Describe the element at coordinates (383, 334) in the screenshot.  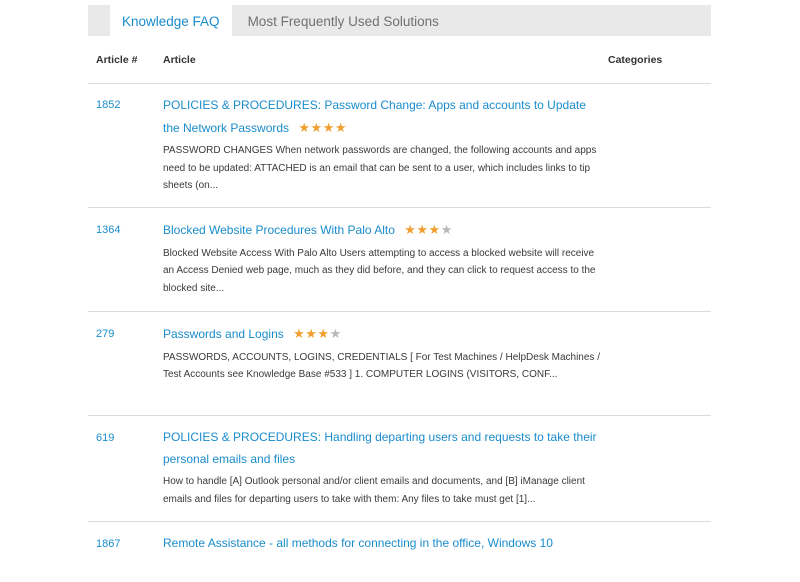
I see `article-title-cell: Passwords and Logins ★★★★` at that location.